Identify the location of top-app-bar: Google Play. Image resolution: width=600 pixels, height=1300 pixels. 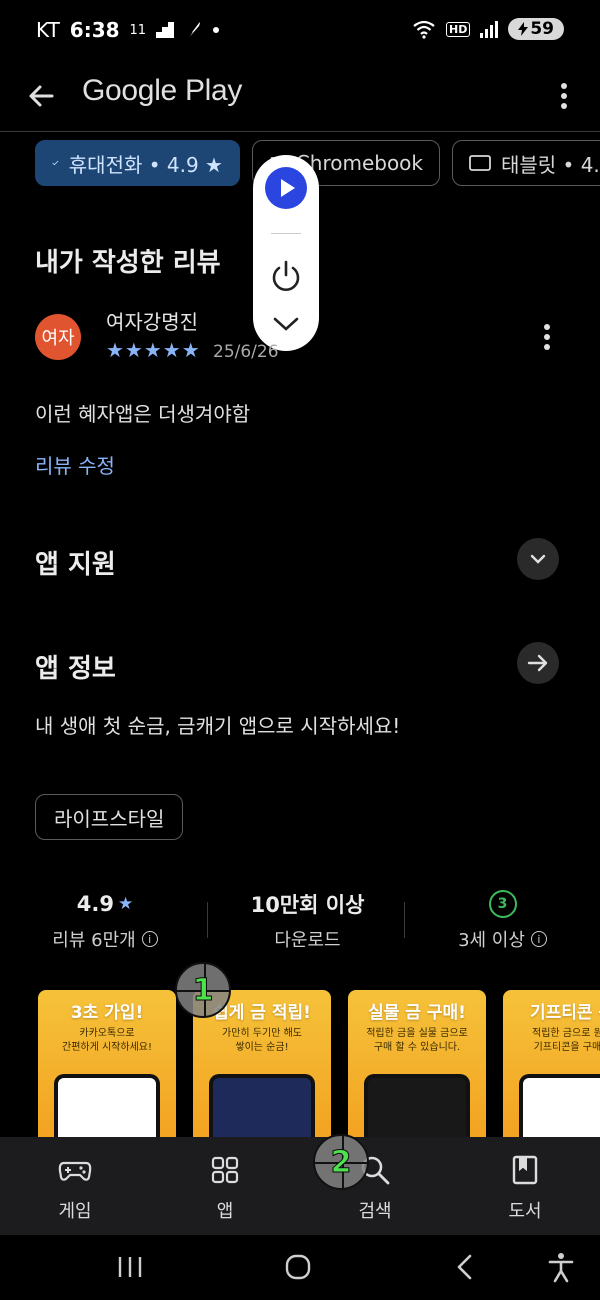
(300, 97).